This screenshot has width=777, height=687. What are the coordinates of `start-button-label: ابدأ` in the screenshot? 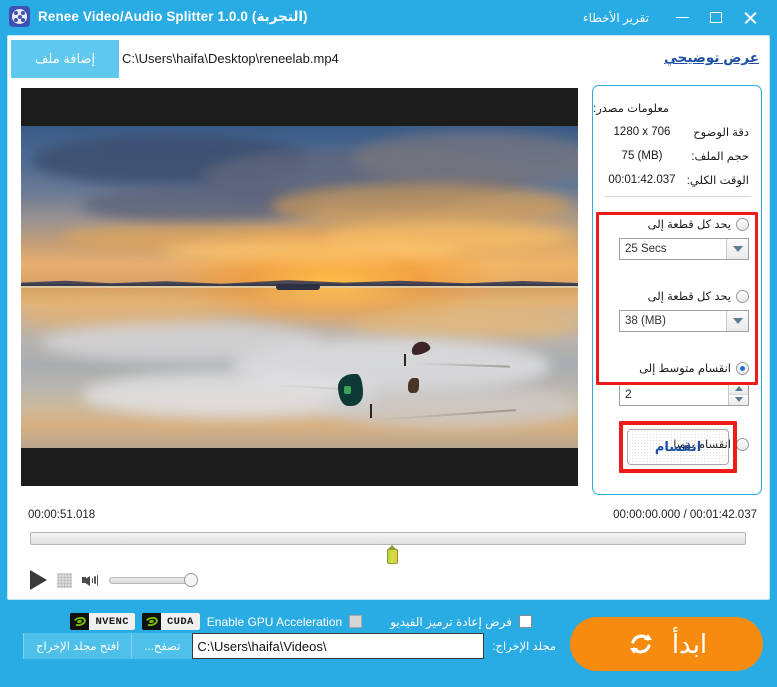 It's located at (689, 643).